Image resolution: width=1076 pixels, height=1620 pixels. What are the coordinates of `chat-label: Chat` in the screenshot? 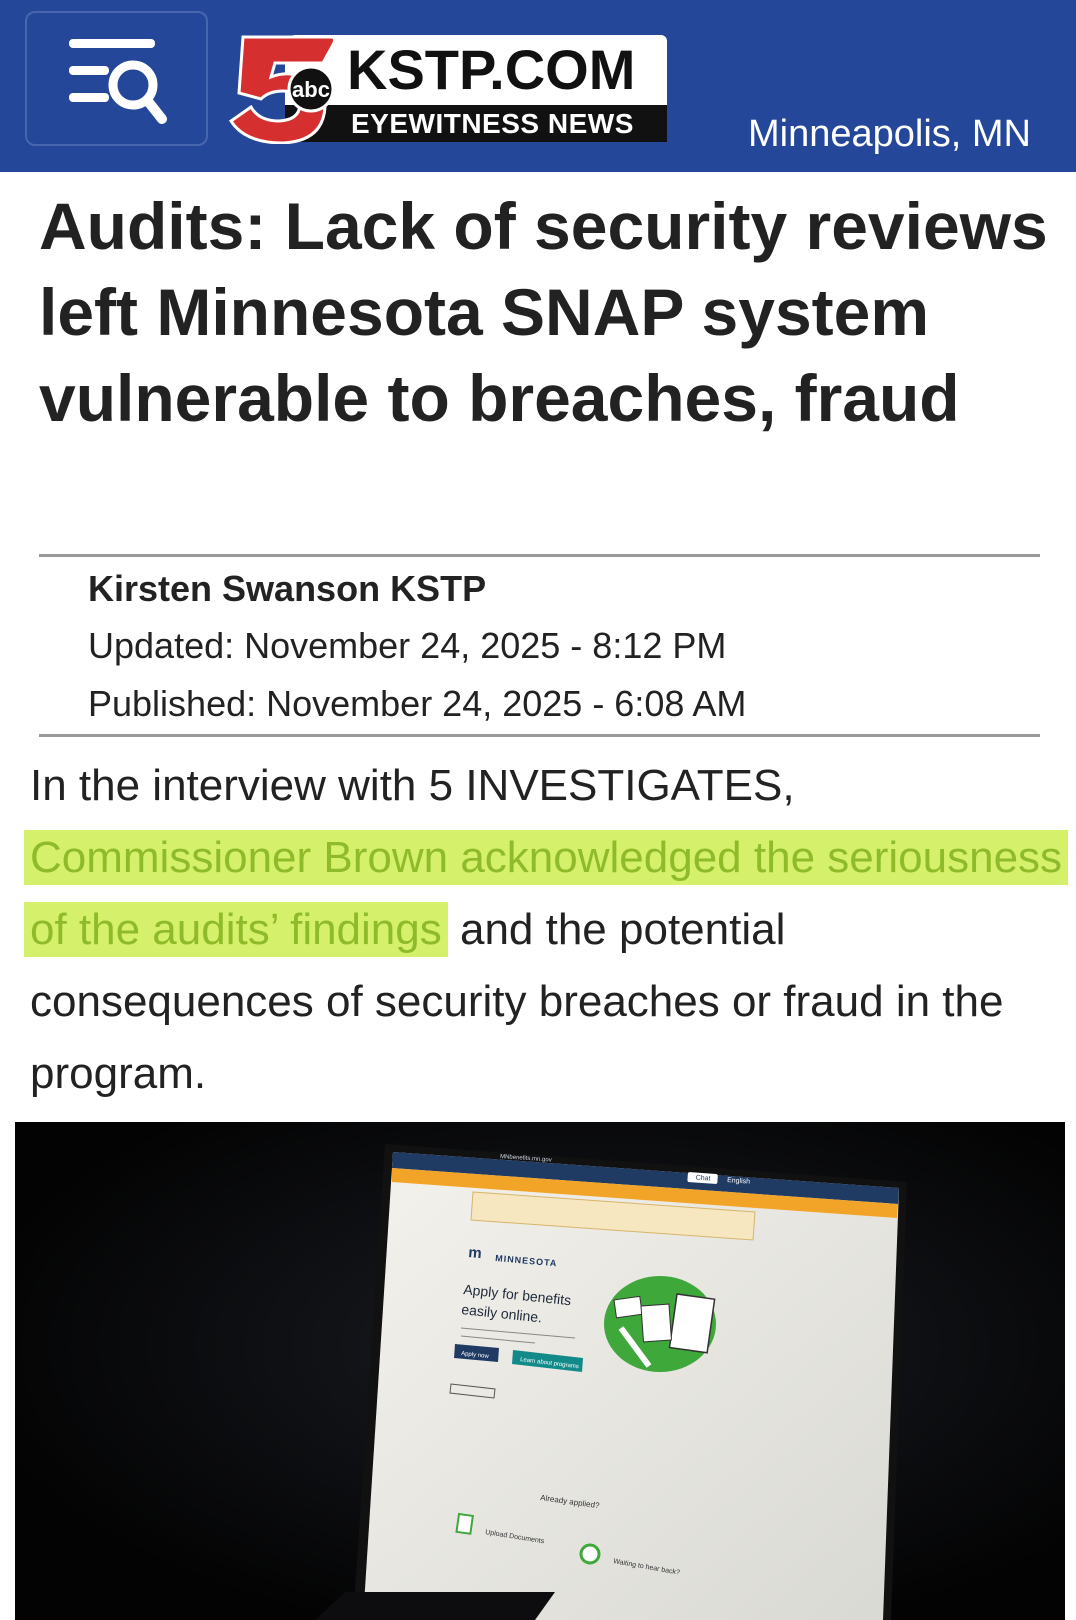 It's located at (702, 1178).